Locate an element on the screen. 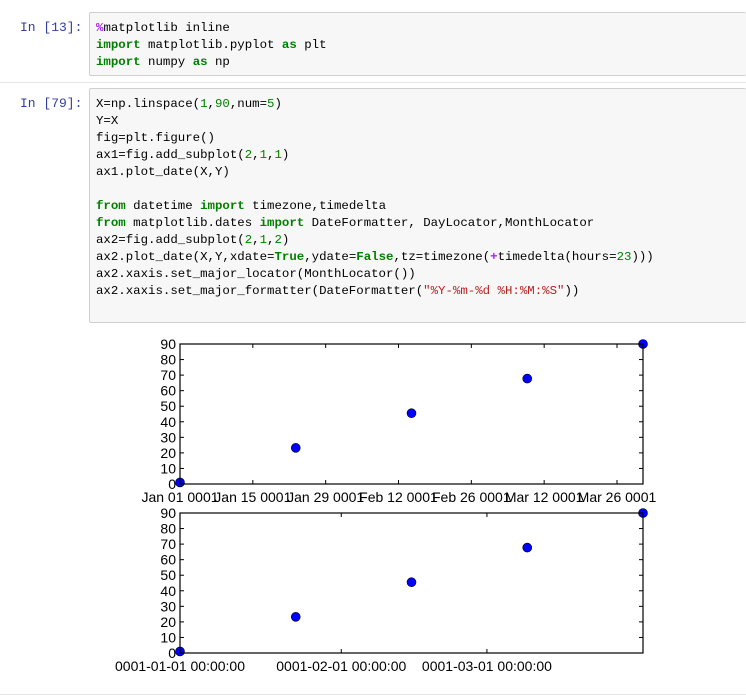 This screenshot has width=746, height=696. code-line: Y=X is located at coordinates (375, 121).